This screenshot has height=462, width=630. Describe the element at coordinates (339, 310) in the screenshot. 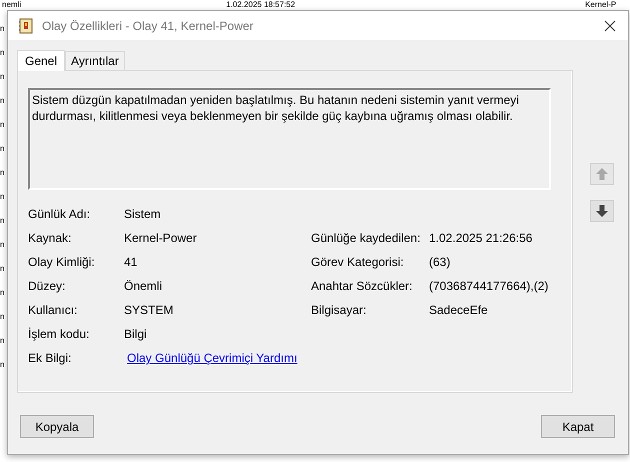

I see `field-label: Bilgisayar:` at that location.